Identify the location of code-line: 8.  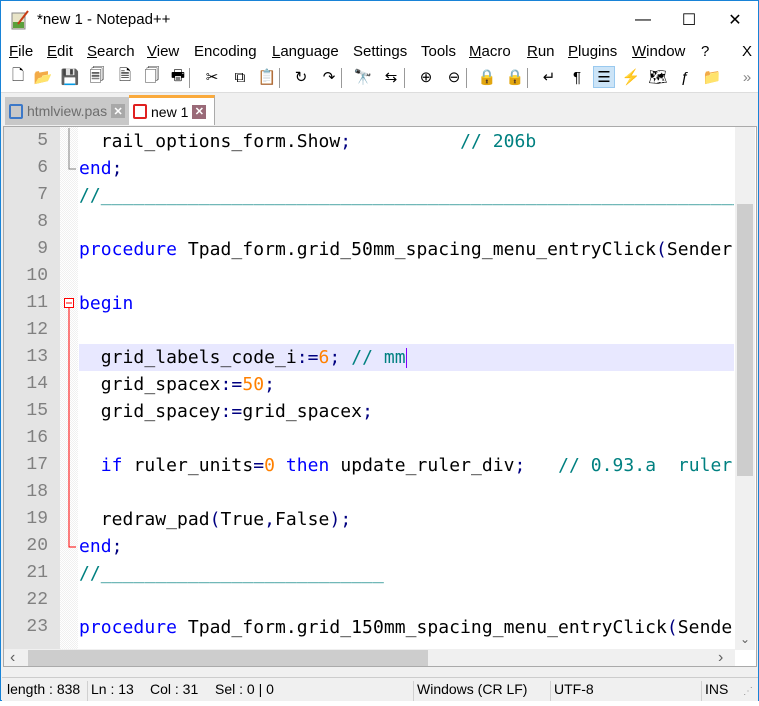
(369, 222).